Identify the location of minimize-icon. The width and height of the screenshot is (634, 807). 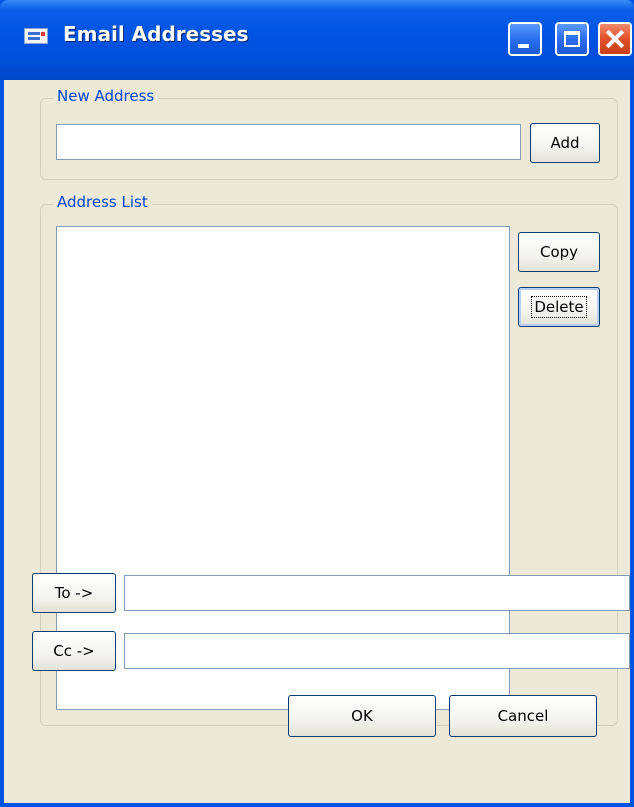
(523, 46).